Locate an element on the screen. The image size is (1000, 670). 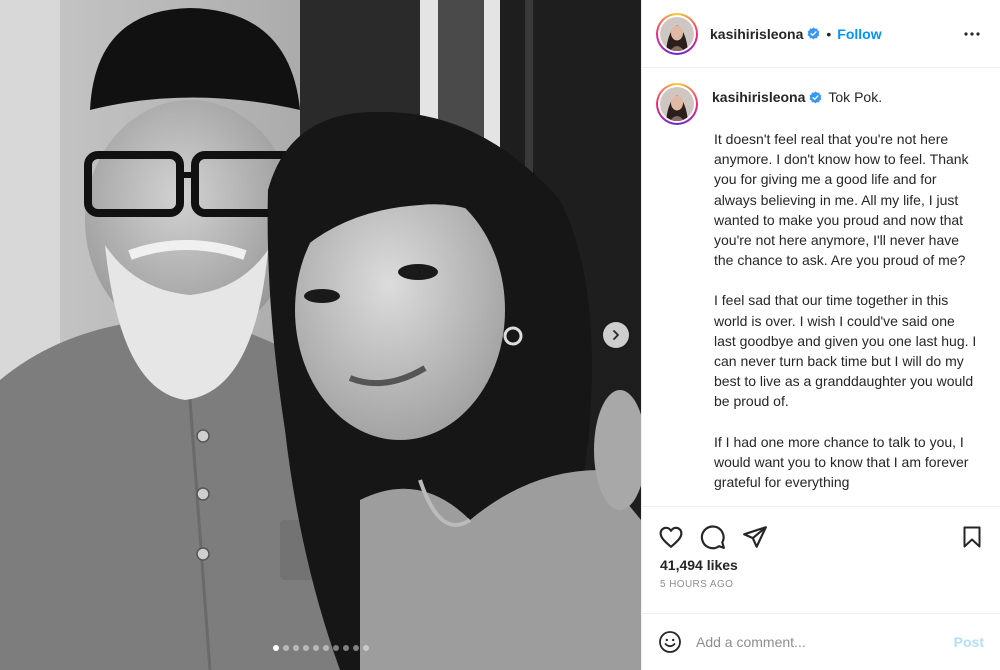
emoji-smile-icon is located at coordinates (670, 642).